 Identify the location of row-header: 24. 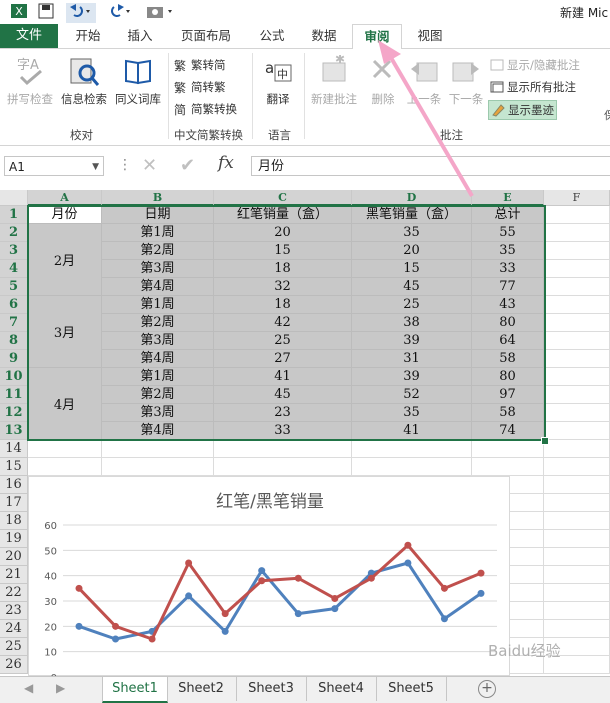
(14, 629).